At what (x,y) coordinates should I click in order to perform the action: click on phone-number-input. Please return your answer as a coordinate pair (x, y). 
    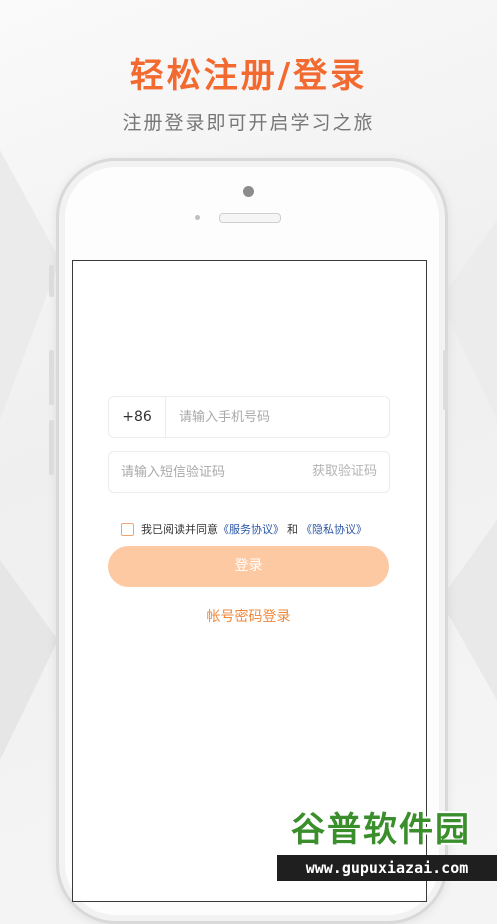
    Looking at the image, I should click on (284, 417).